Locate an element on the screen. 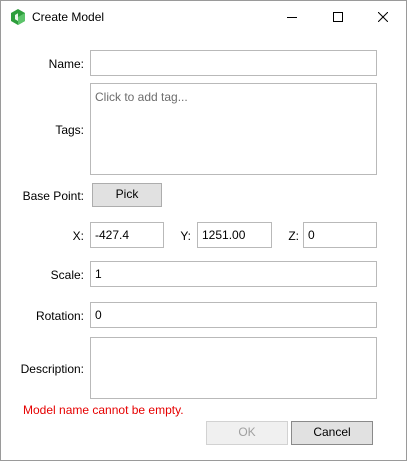 This screenshot has height=461, width=407. window-title: Create Model is located at coordinates (68, 17).